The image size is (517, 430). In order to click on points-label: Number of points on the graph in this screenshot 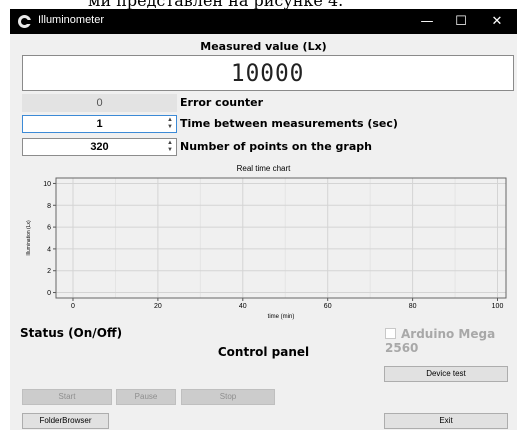, I will do `click(276, 146)`.